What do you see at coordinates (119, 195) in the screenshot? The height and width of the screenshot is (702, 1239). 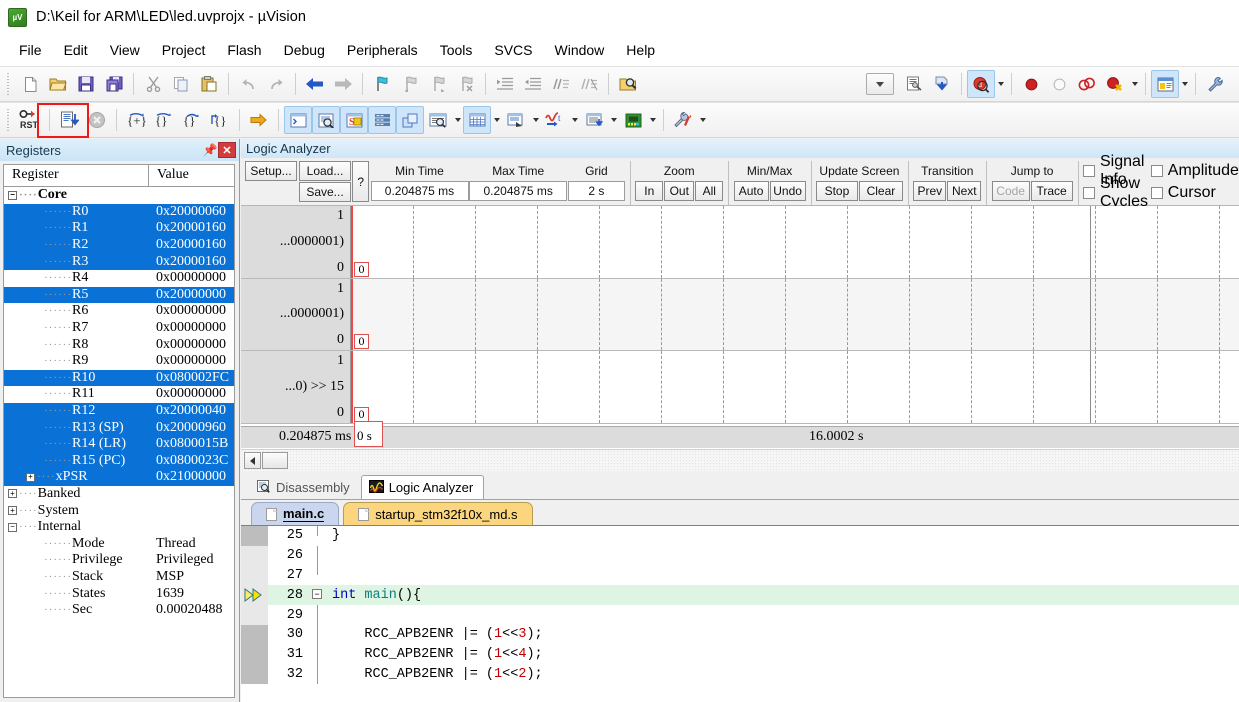 I see `register-row: − ····Core` at bounding box center [119, 195].